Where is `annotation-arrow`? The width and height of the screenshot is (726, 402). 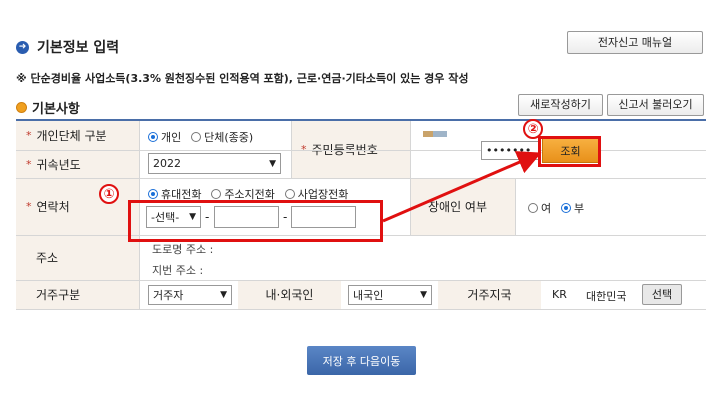
annotation-arrow is located at coordinates (462, 187).